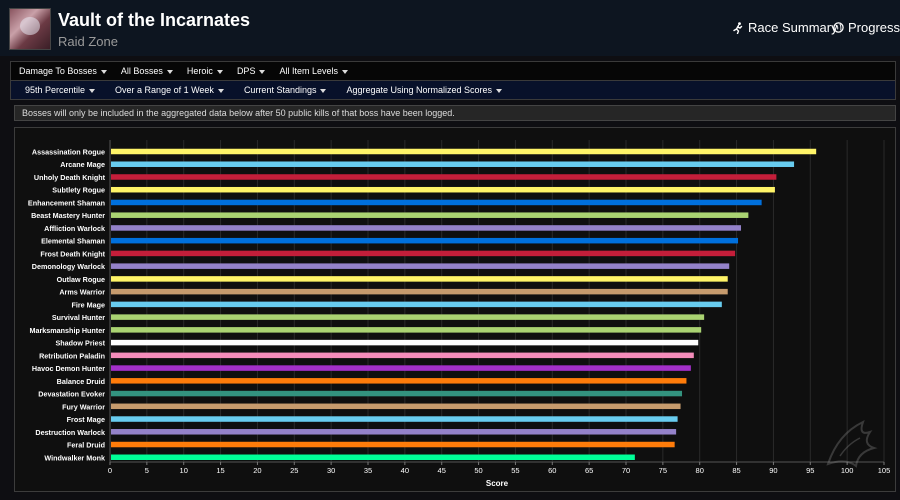 This screenshot has width=900, height=500. What do you see at coordinates (874, 27) in the screenshot?
I see `progress-label: Progress` at bounding box center [874, 27].